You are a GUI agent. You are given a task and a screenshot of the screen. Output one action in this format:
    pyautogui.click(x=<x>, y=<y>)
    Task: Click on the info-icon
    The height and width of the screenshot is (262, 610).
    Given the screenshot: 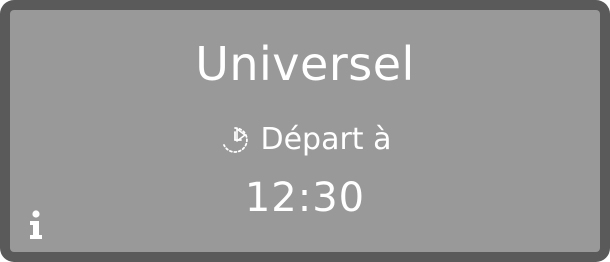 What is the action you would take?
    pyautogui.click(x=36, y=224)
    